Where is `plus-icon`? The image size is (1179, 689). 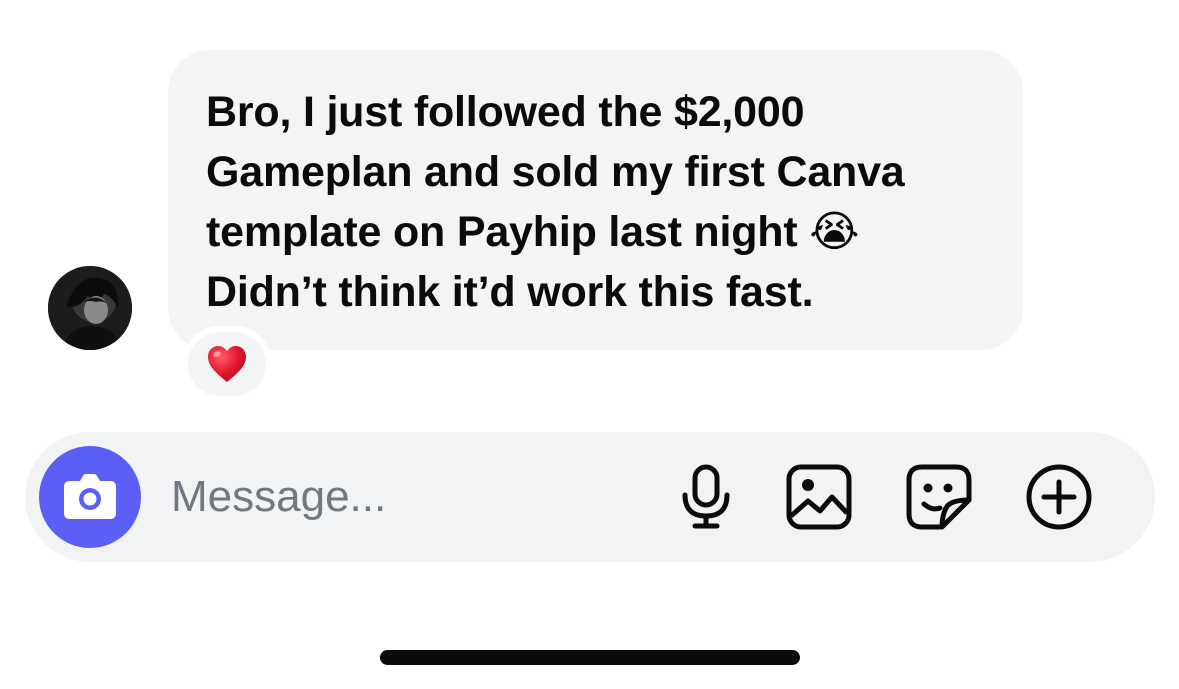
plus-icon is located at coordinates (1059, 497).